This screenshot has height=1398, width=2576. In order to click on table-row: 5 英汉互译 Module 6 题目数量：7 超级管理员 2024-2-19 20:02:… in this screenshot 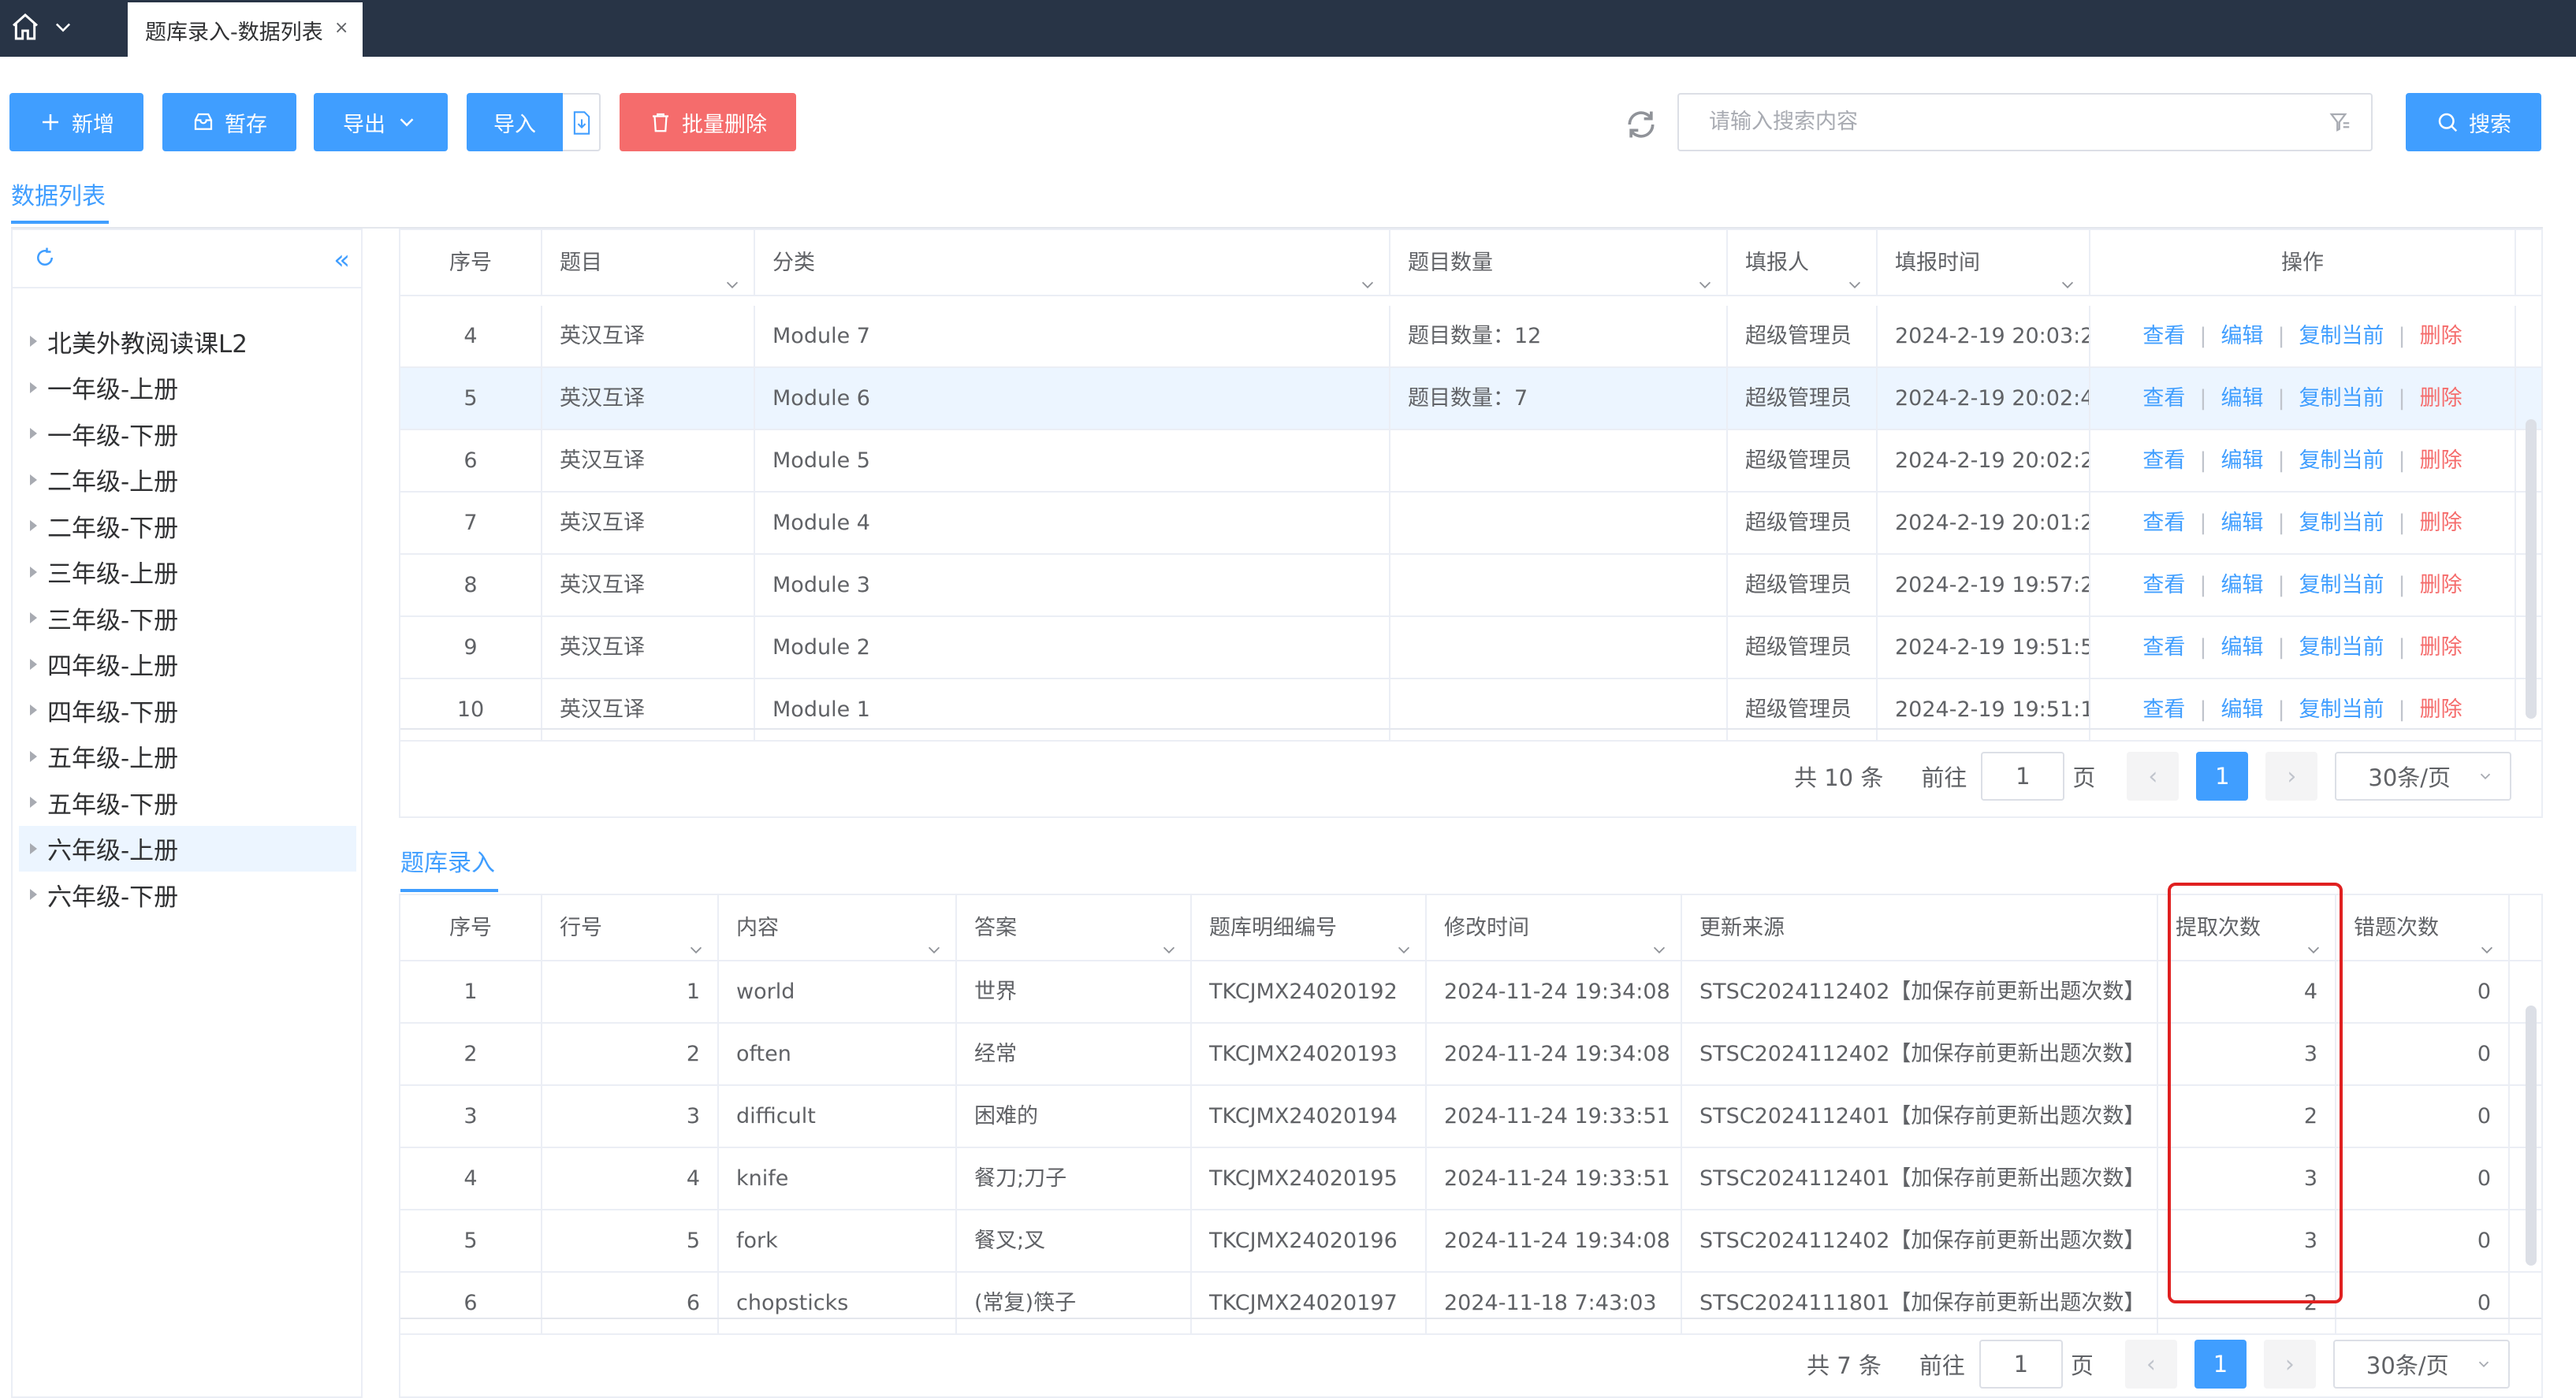, I will do `click(1470, 399)`.